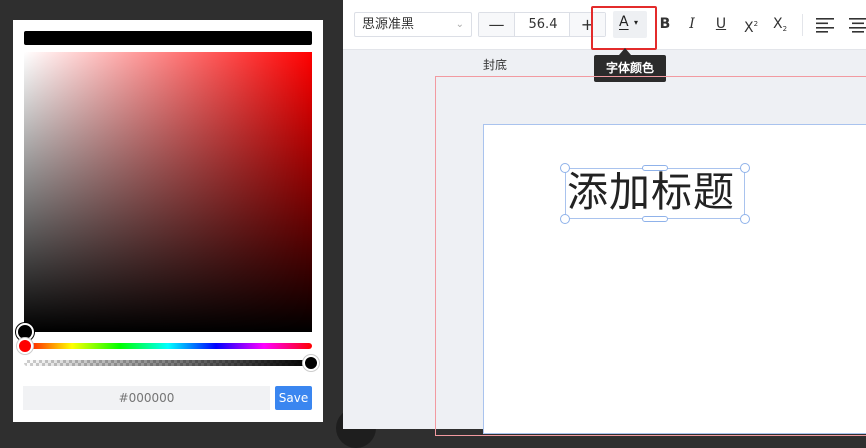  I want to click on font-size-stepper: — +, so click(542, 24).